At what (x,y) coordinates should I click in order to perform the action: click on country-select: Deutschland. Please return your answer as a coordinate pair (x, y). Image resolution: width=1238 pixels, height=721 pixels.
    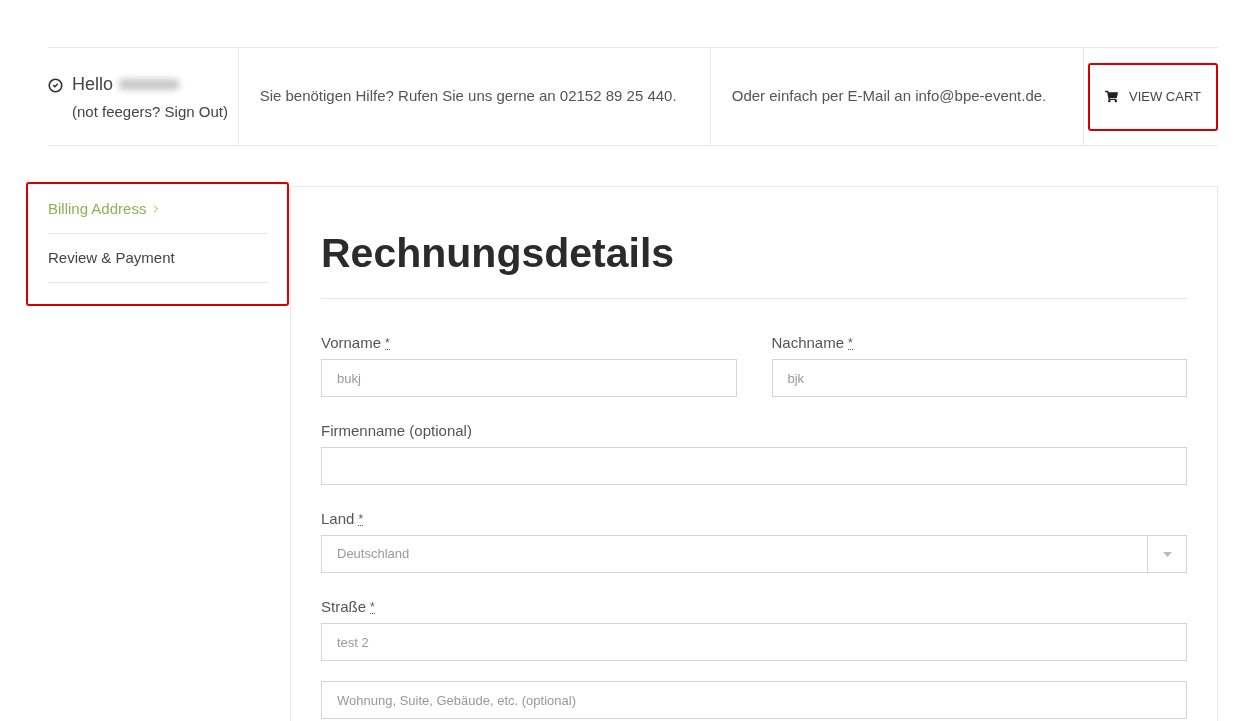
    Looking at the image, I should click on (754, 554).